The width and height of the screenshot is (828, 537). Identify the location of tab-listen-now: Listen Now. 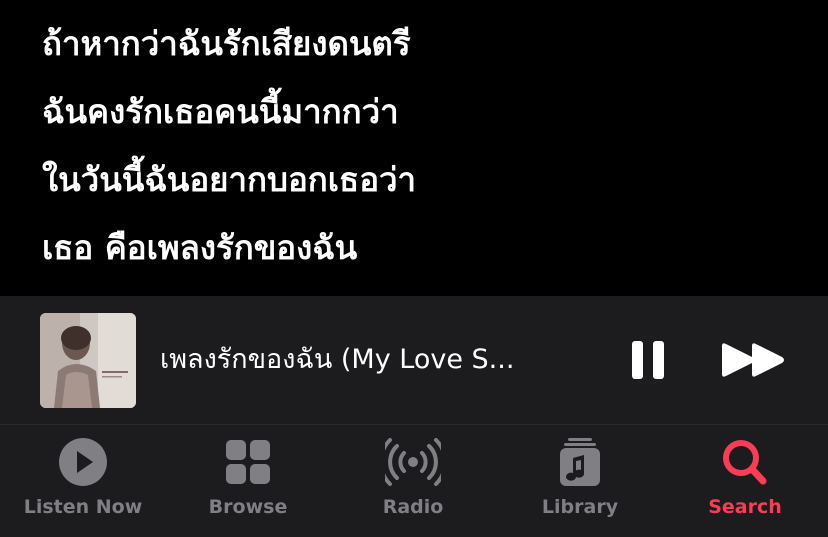
(83, 481).